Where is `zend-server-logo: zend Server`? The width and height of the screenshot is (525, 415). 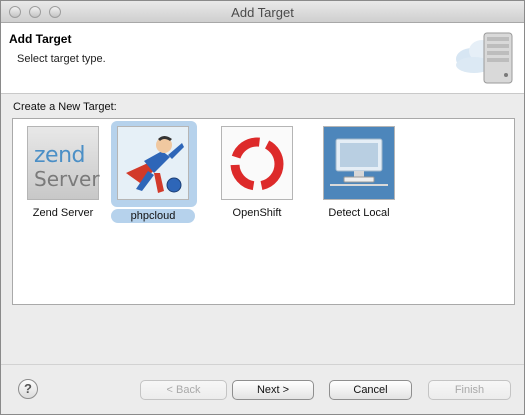 zend-server-logo: zend Server is located at coordinates (63, 163).